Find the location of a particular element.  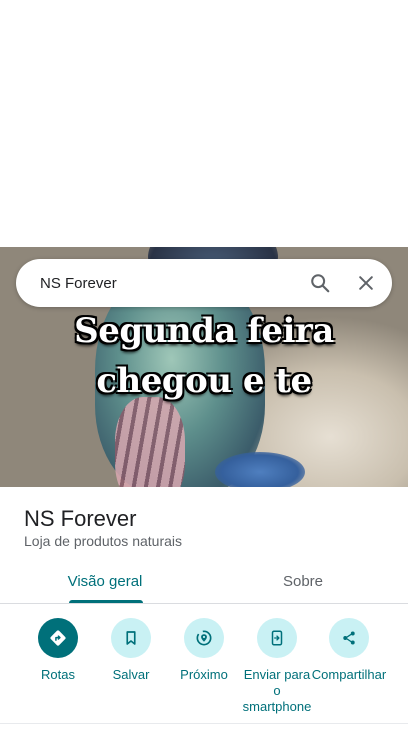

share-label: Compartilhar is located at coordinates (349, 674).